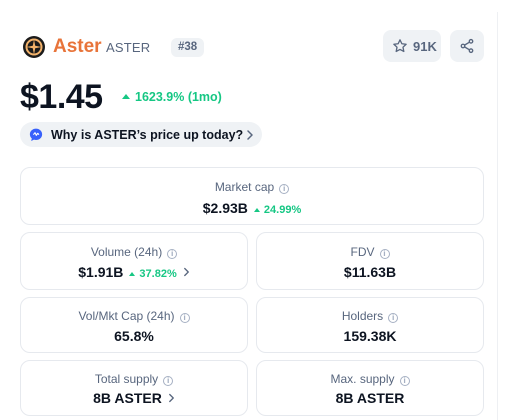 The width and height of the screenshot is (508, 420). What do you see at coordinates (134, 261) in the screenshot?
I see `volume-card: Volume (24h) i $1.91B 37.82%` at bounding box center [134, 261].